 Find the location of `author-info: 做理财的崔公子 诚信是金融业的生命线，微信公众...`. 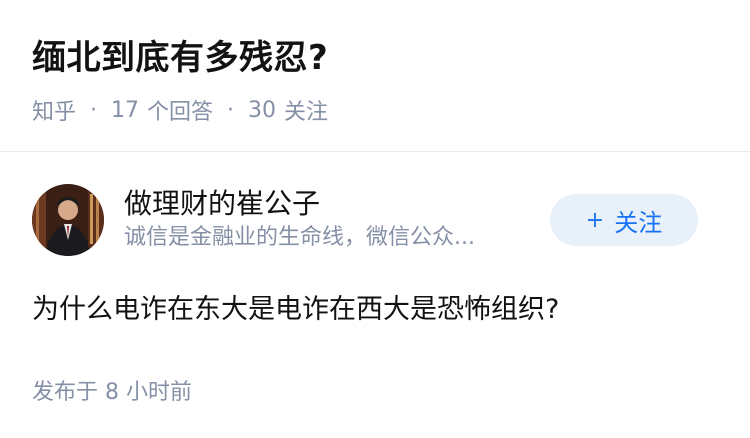

author-info: 做理财的崔公子 诚信是金融业的生命线，微信公众... is located at coordinates (337, 220).